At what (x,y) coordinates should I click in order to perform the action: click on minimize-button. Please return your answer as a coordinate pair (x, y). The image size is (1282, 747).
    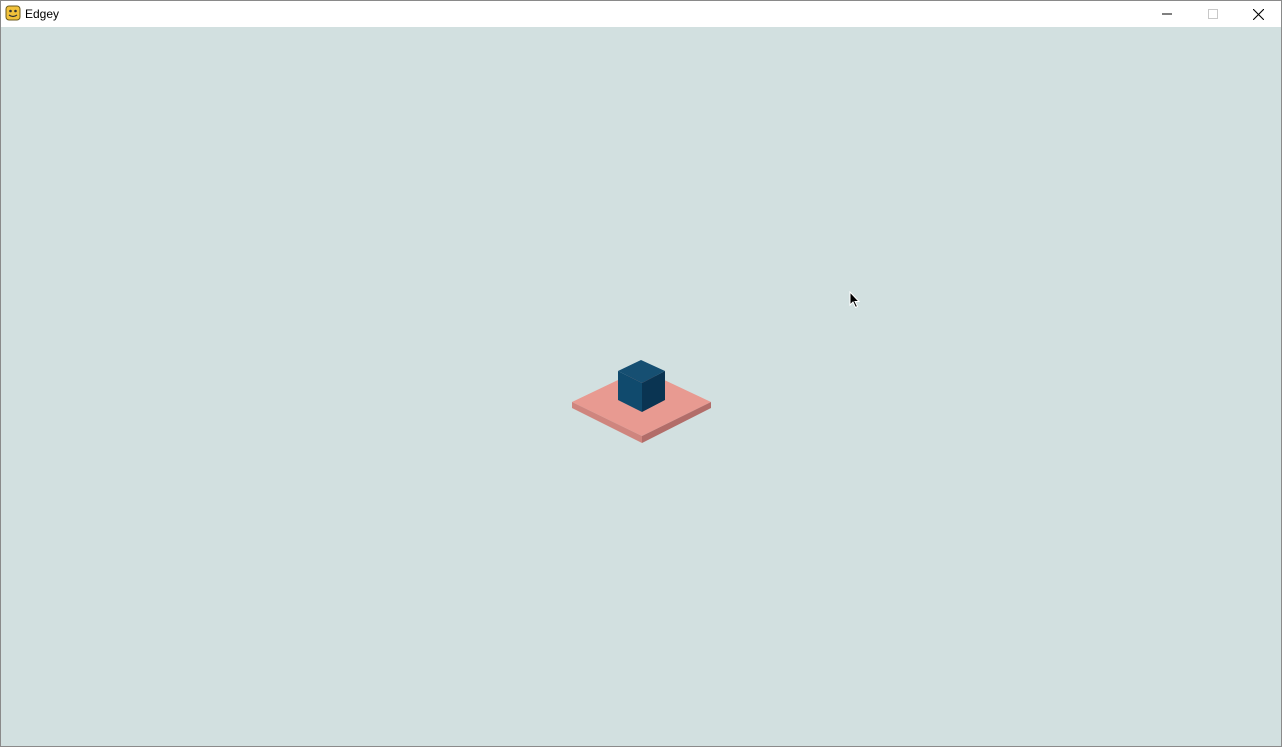
    Looking at the image, I should click on (1167, 14).